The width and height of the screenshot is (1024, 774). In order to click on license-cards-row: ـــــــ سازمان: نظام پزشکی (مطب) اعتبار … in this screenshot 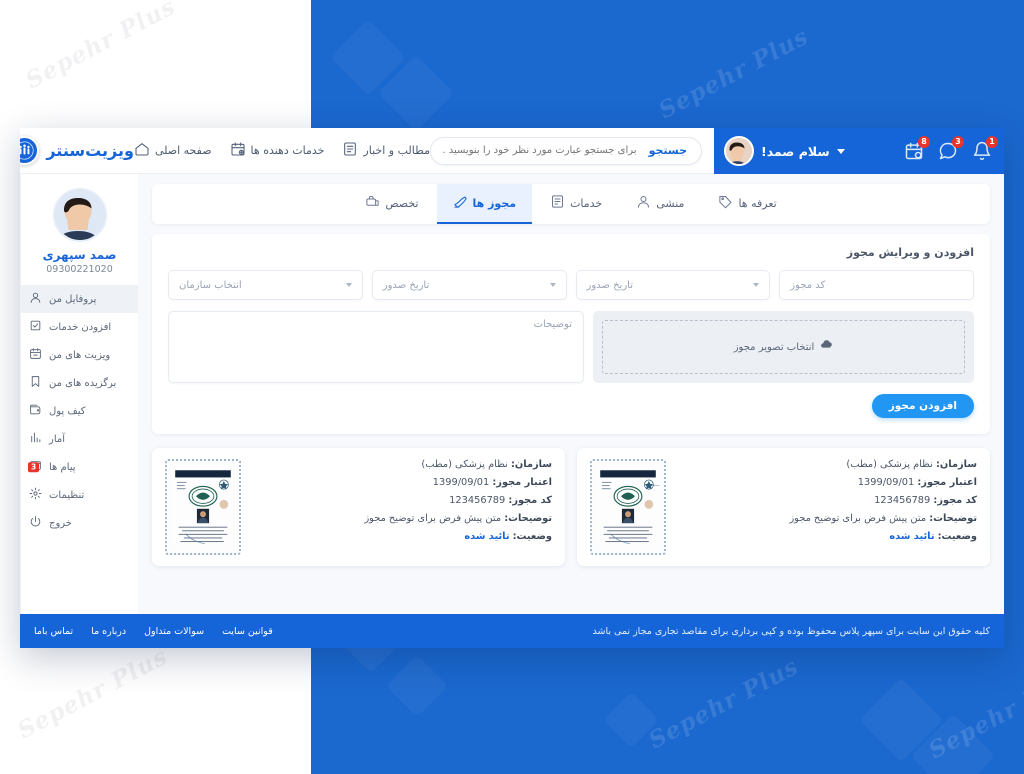, I will do `click(571, 507)`.